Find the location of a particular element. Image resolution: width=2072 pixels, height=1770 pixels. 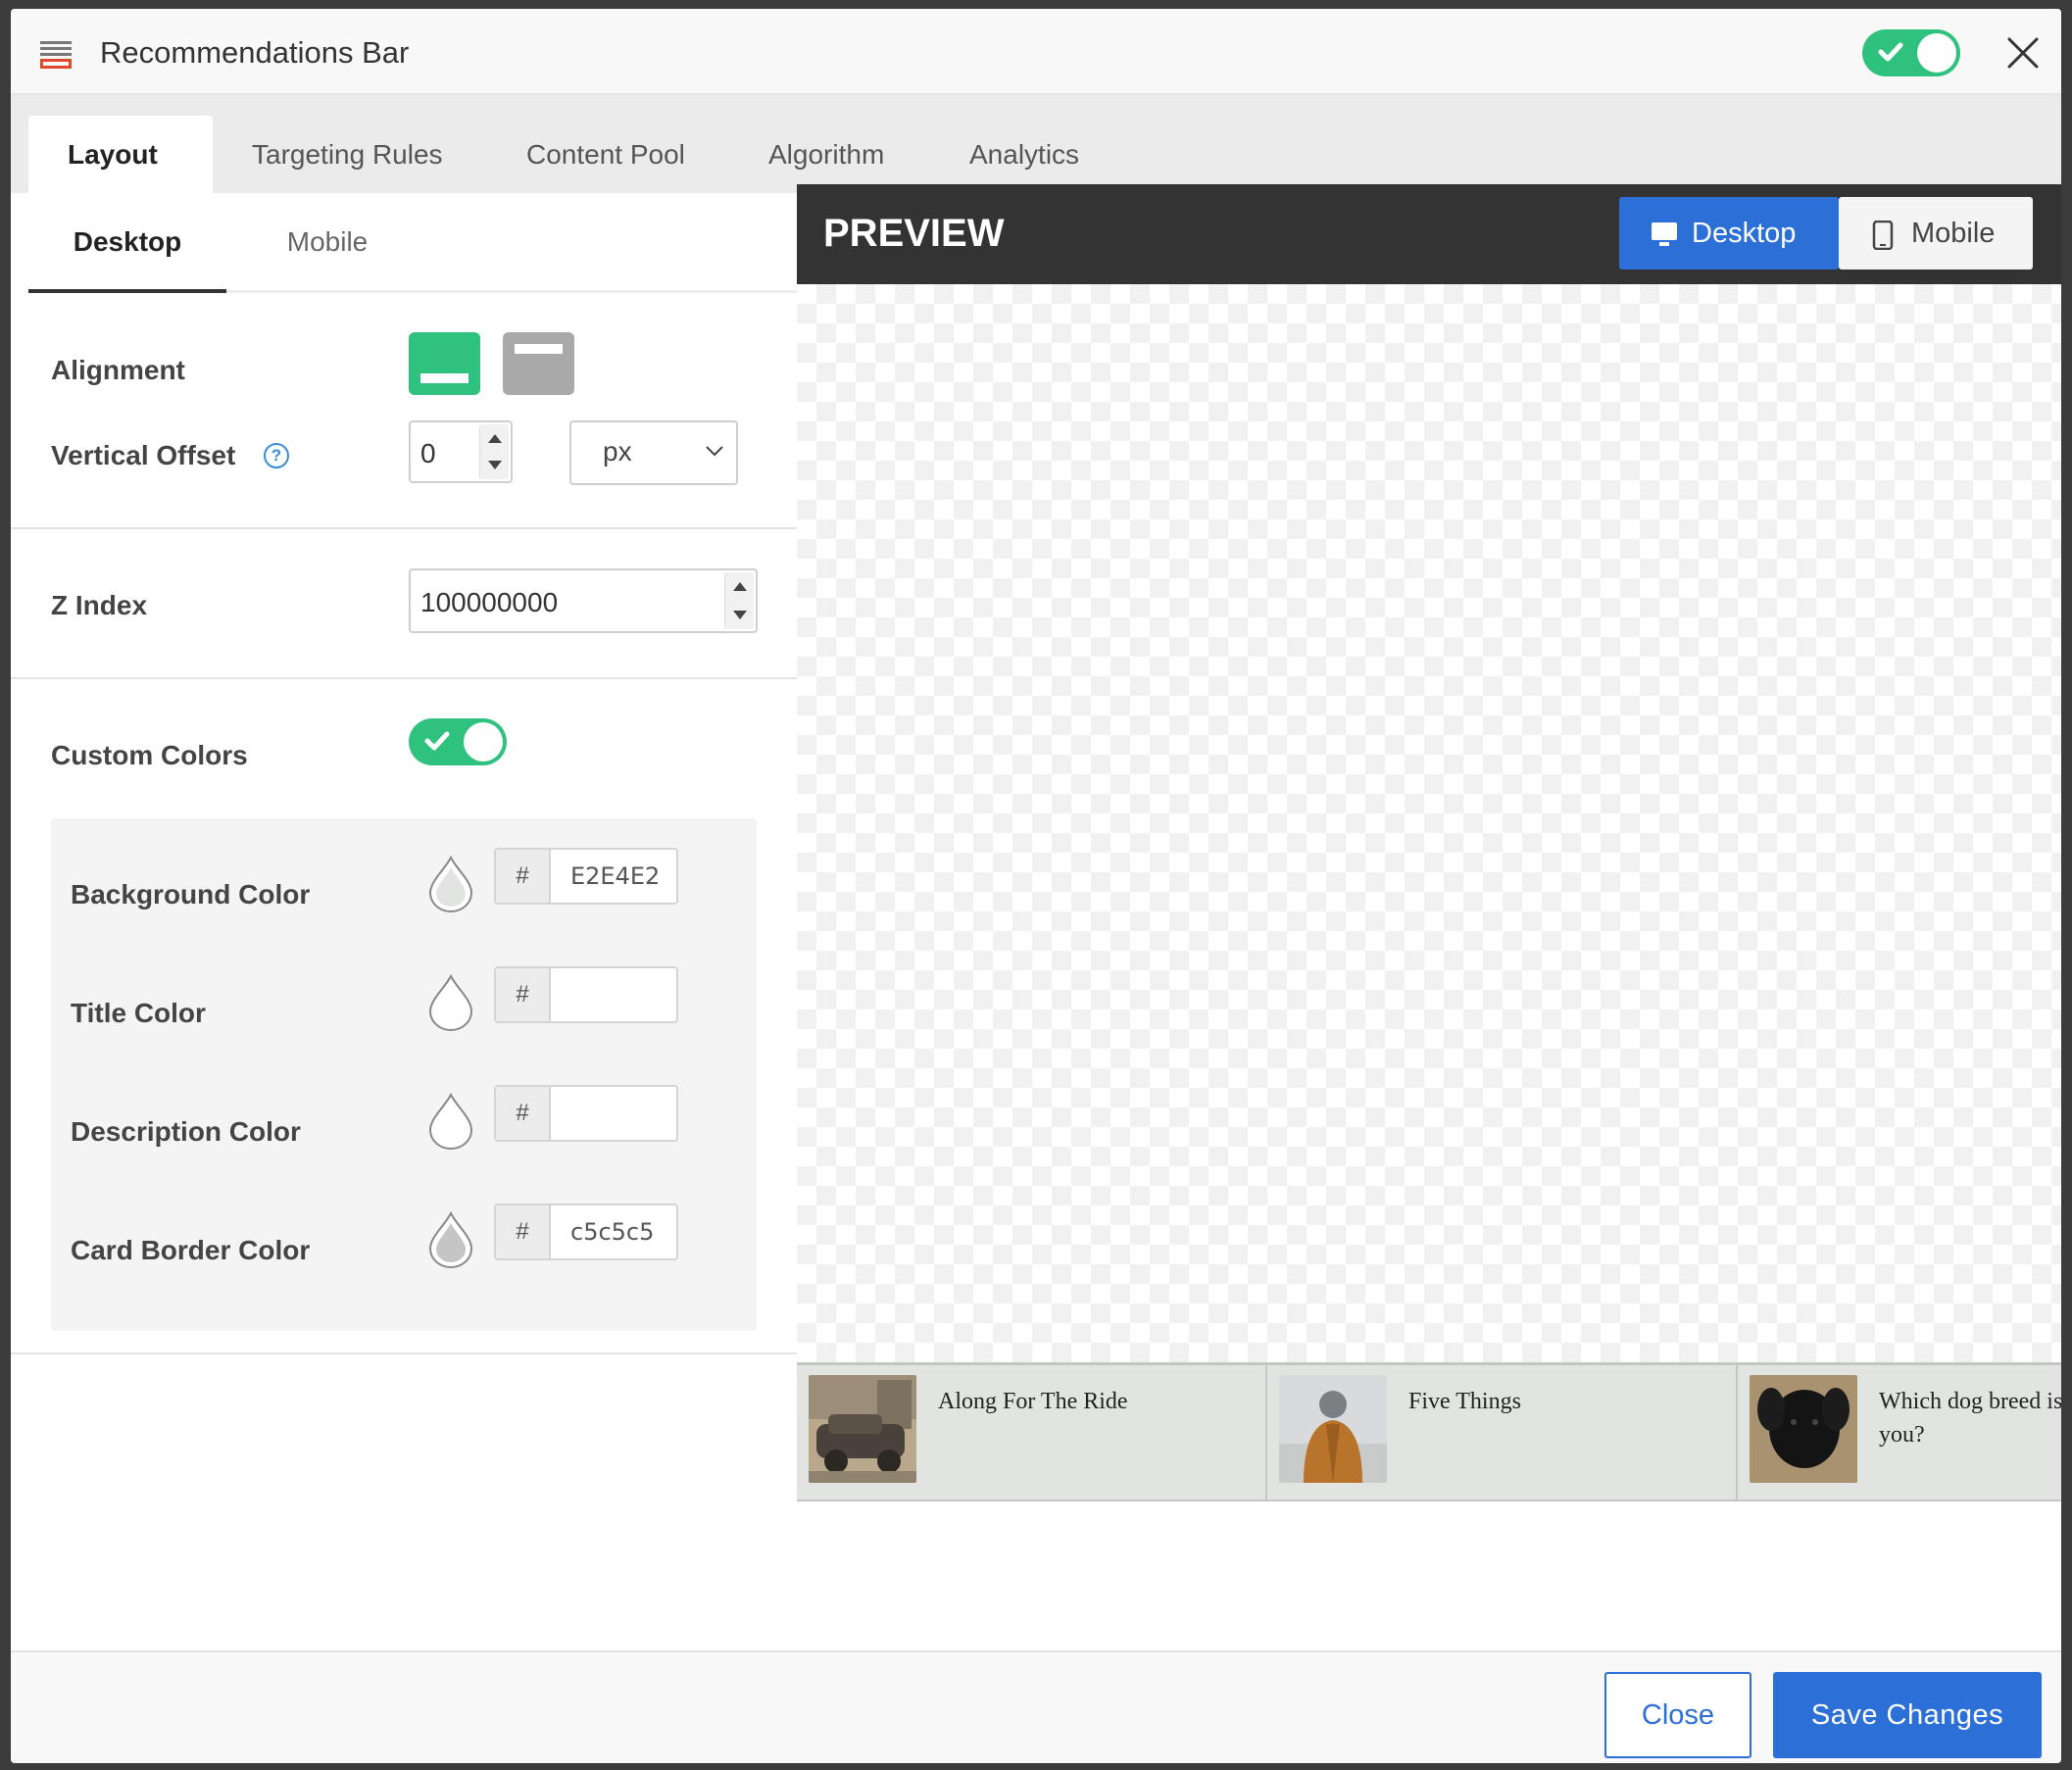

preview-desktop-button: Desktop is located at coordinates (1729, 233).